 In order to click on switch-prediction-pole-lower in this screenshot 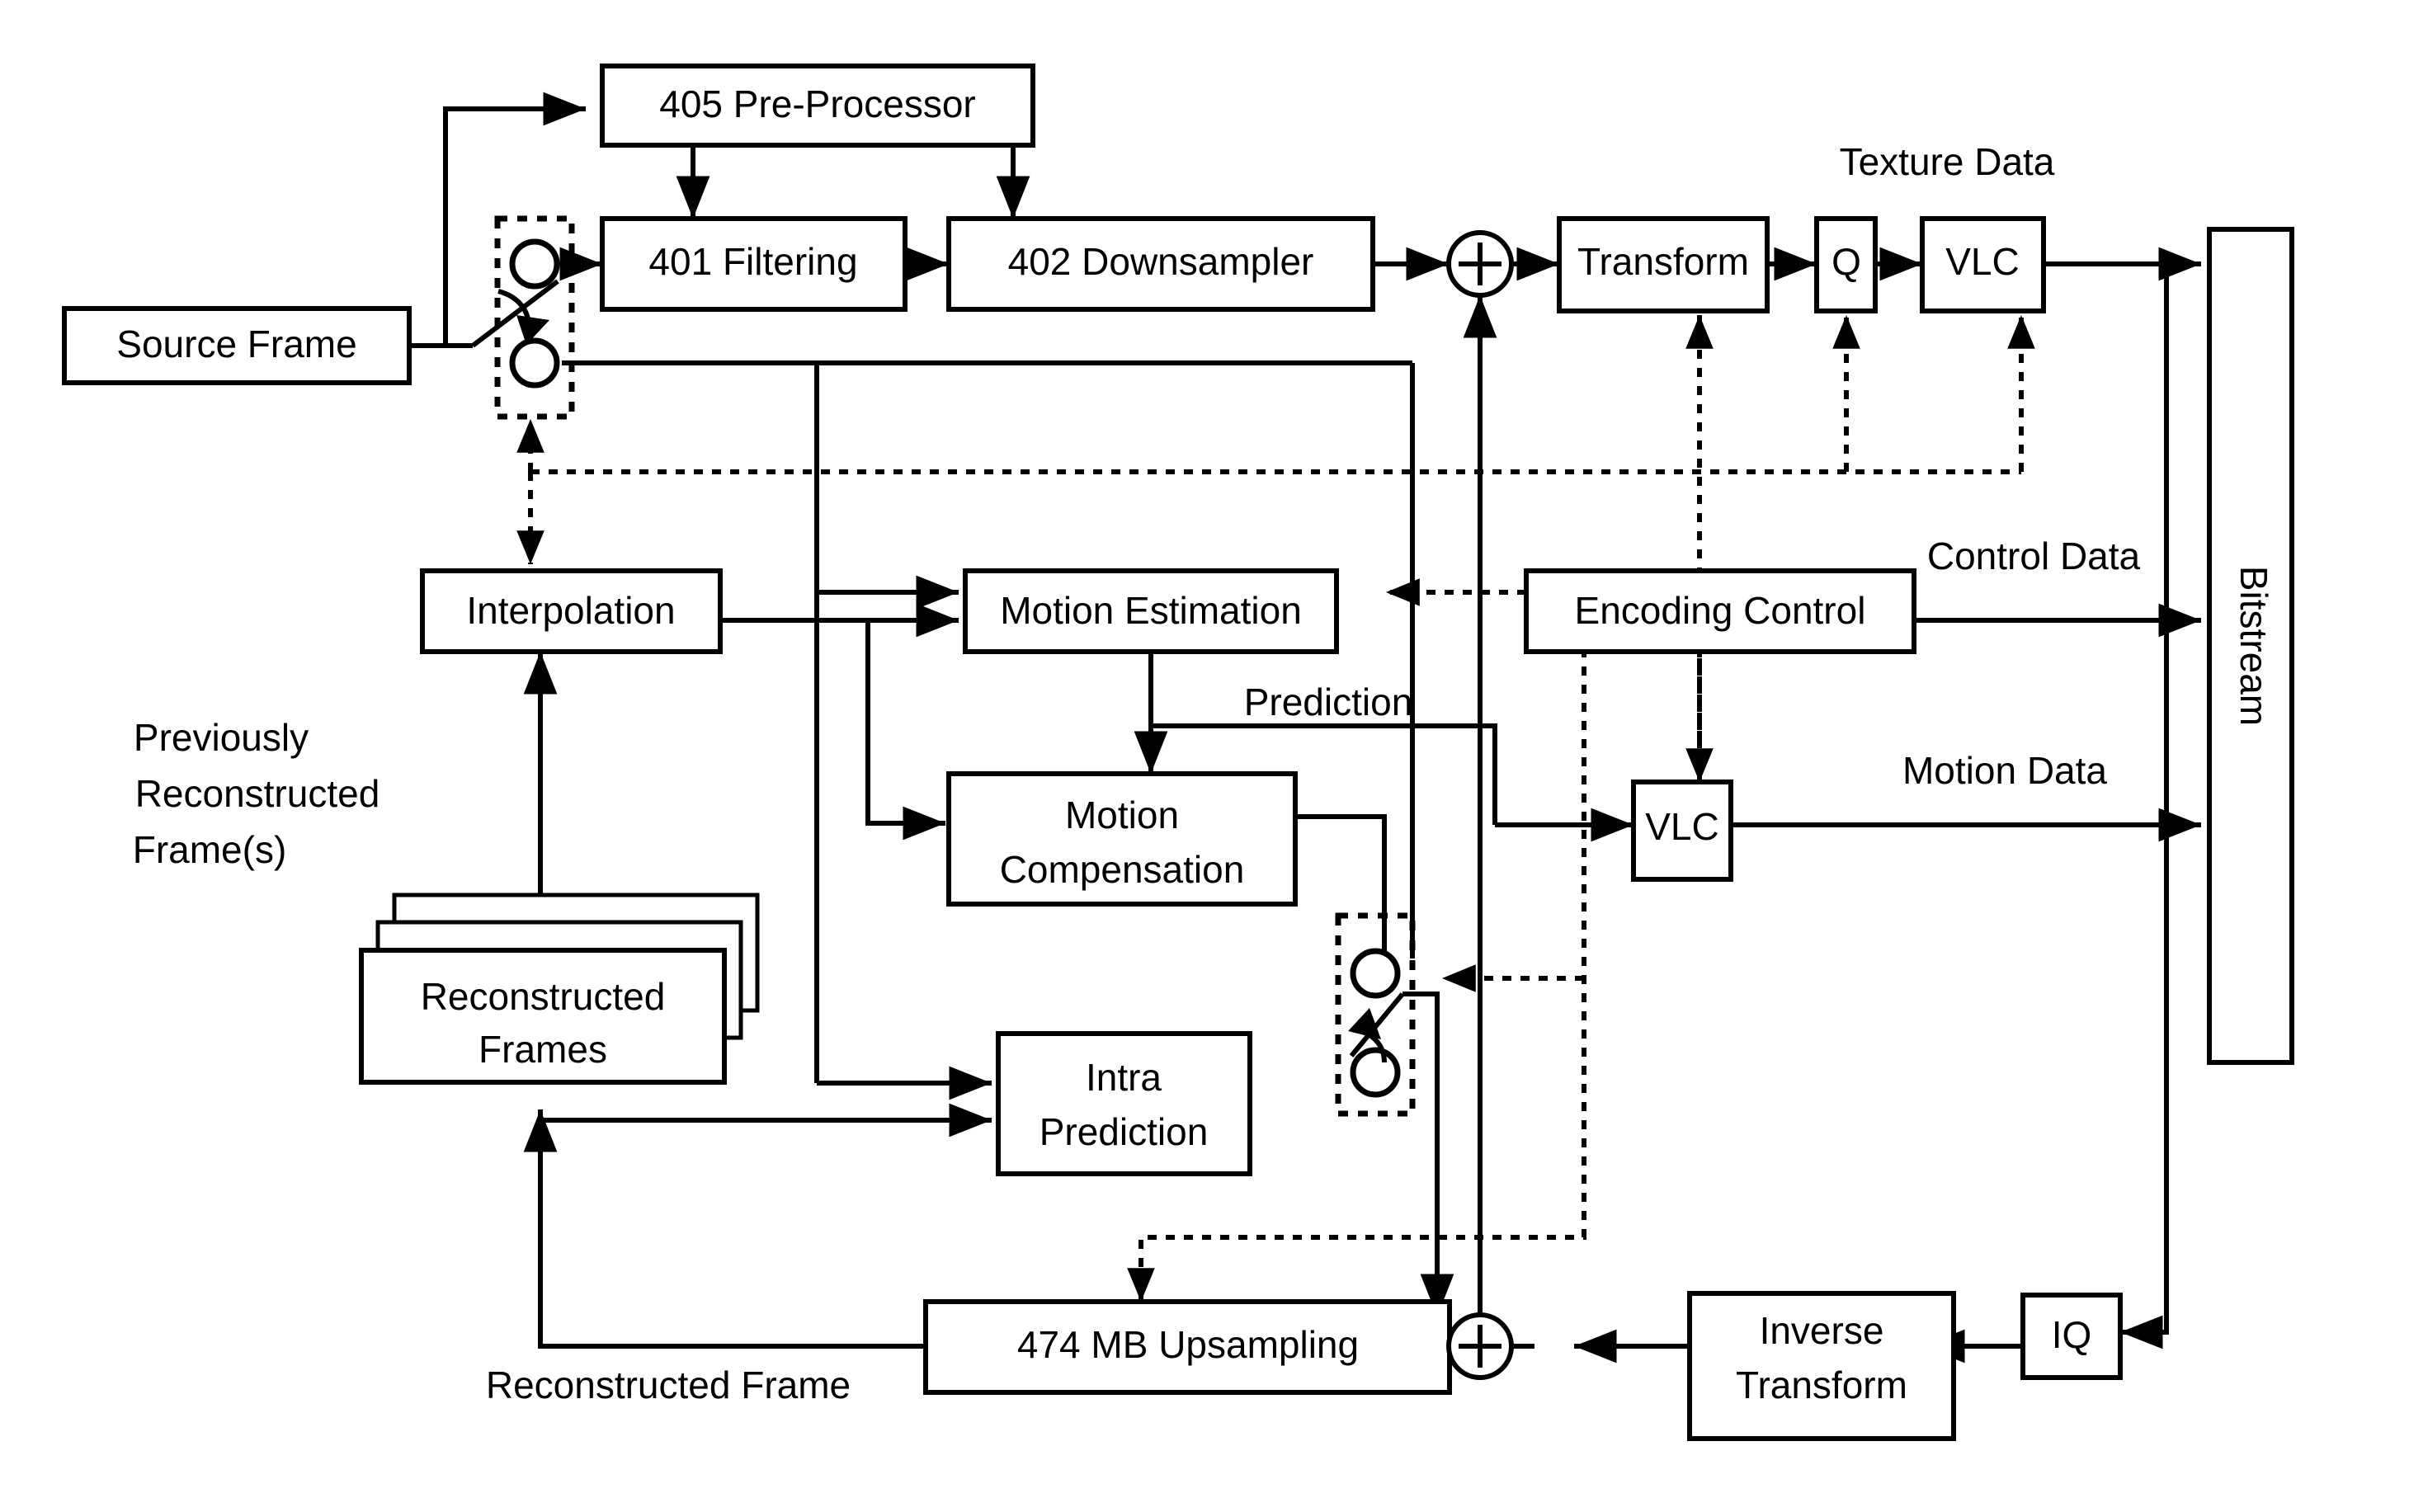, I will do `click(1375, 1072)`.